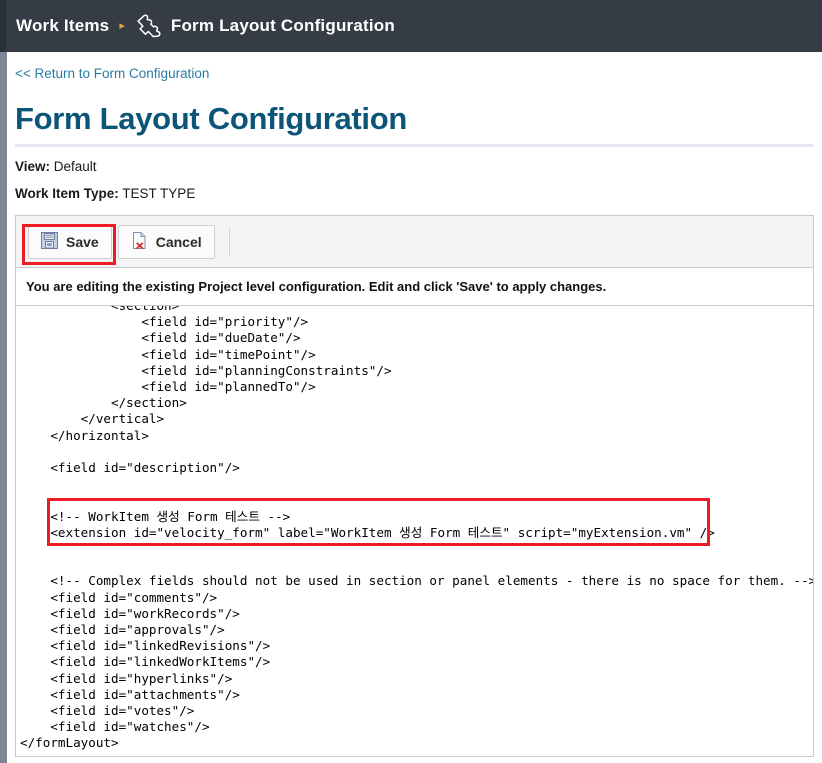  I want to click on cancel-button-label: Cancel, so click(178, 241).